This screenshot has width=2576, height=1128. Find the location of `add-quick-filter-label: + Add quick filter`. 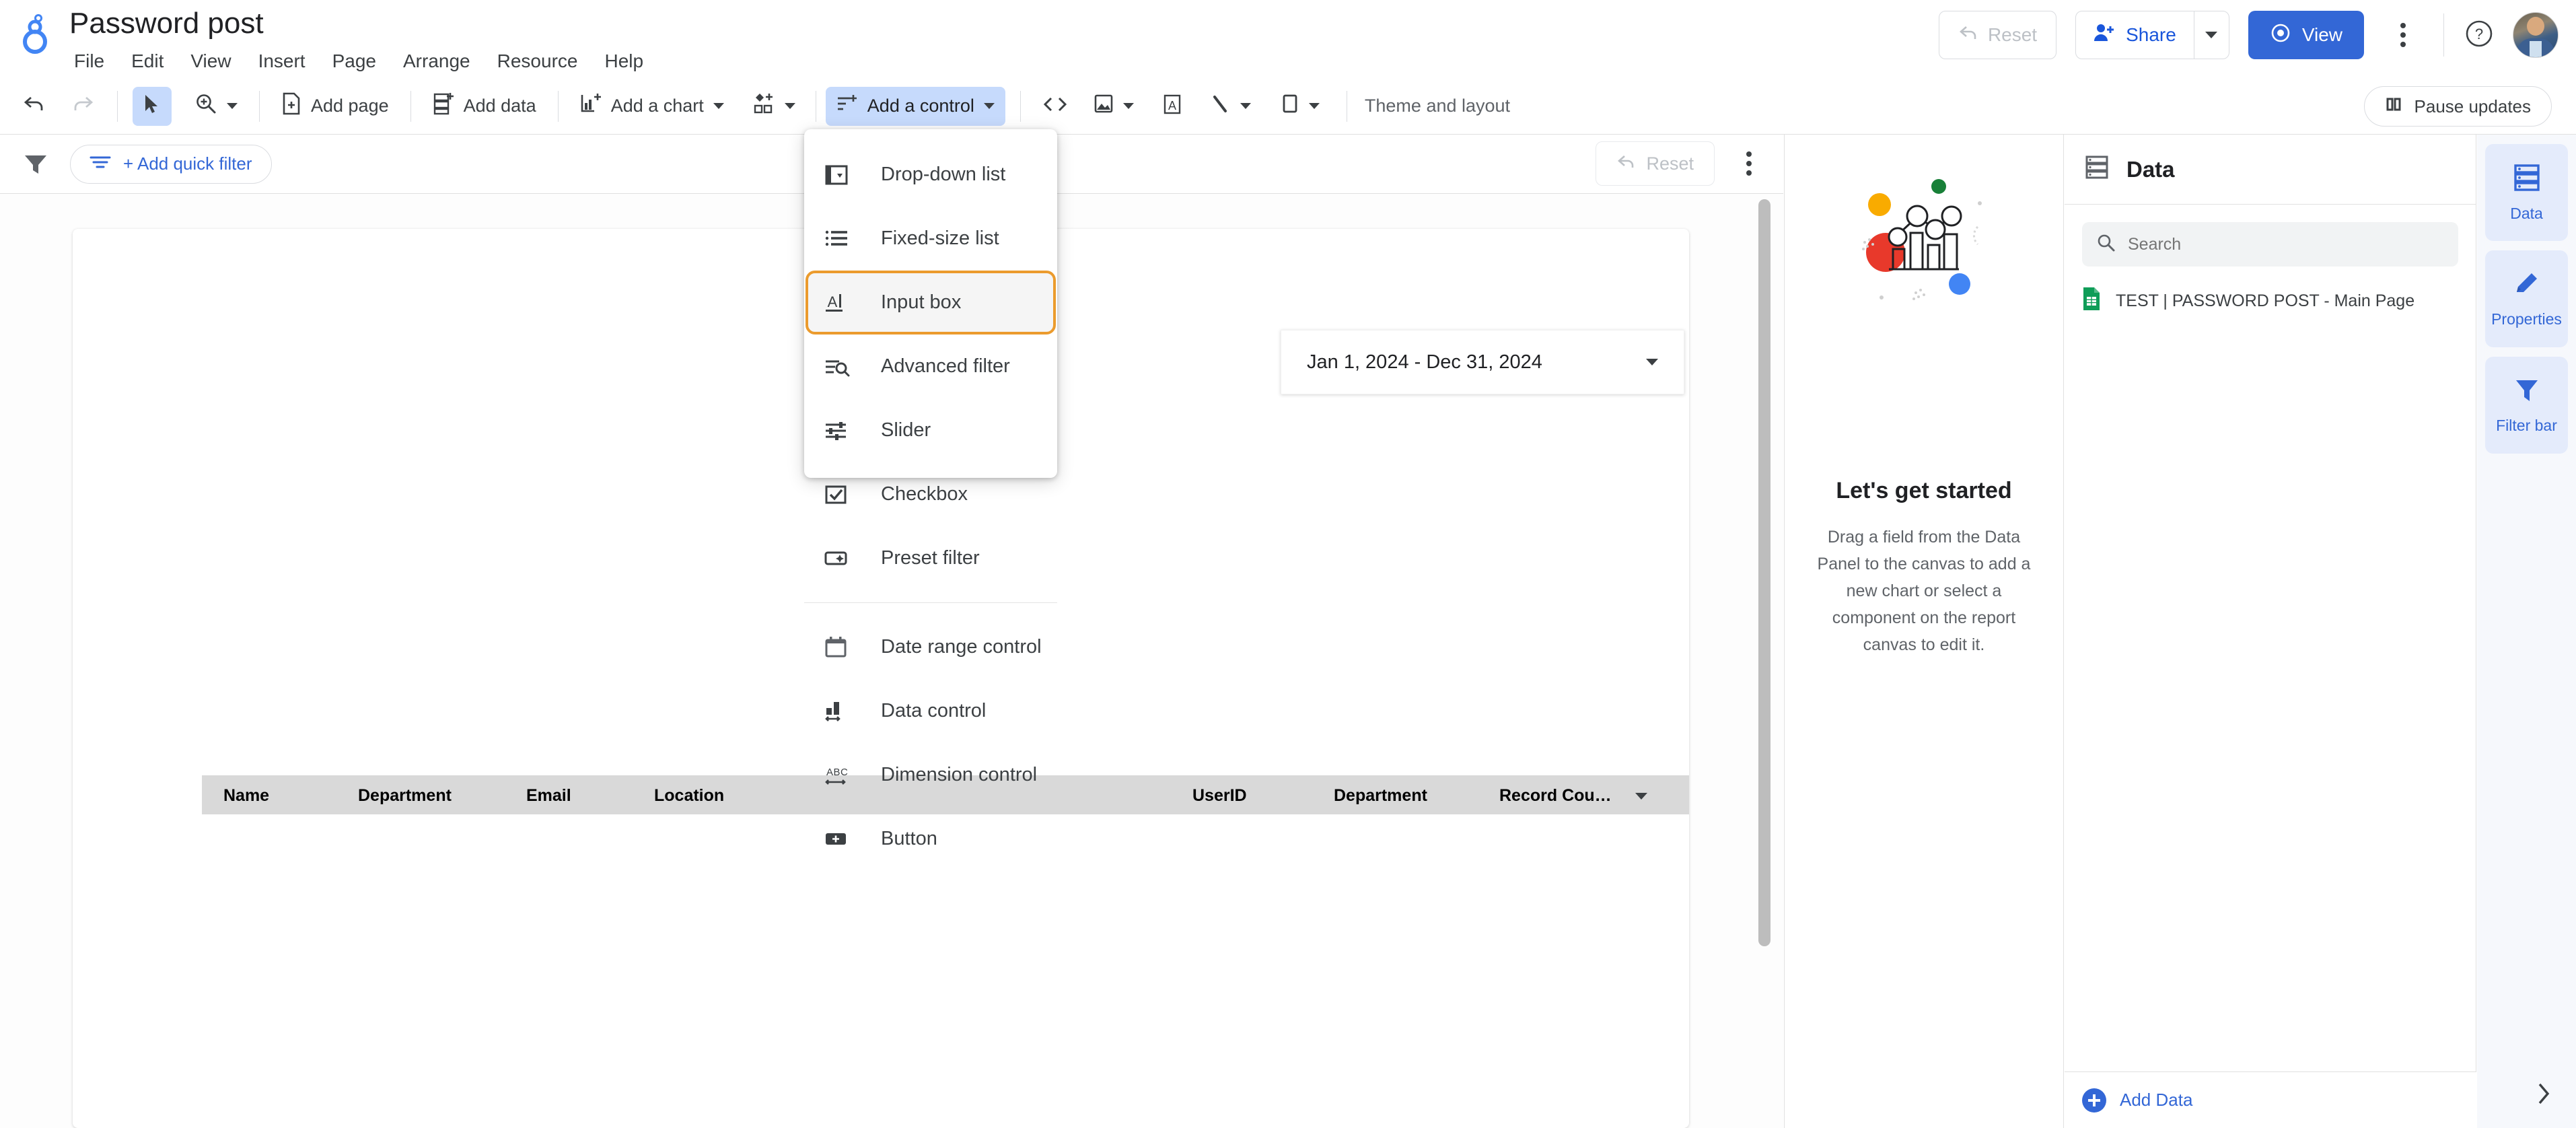

add-quick-filter-label: + Add quick filter is located at coordinates (188, 163).